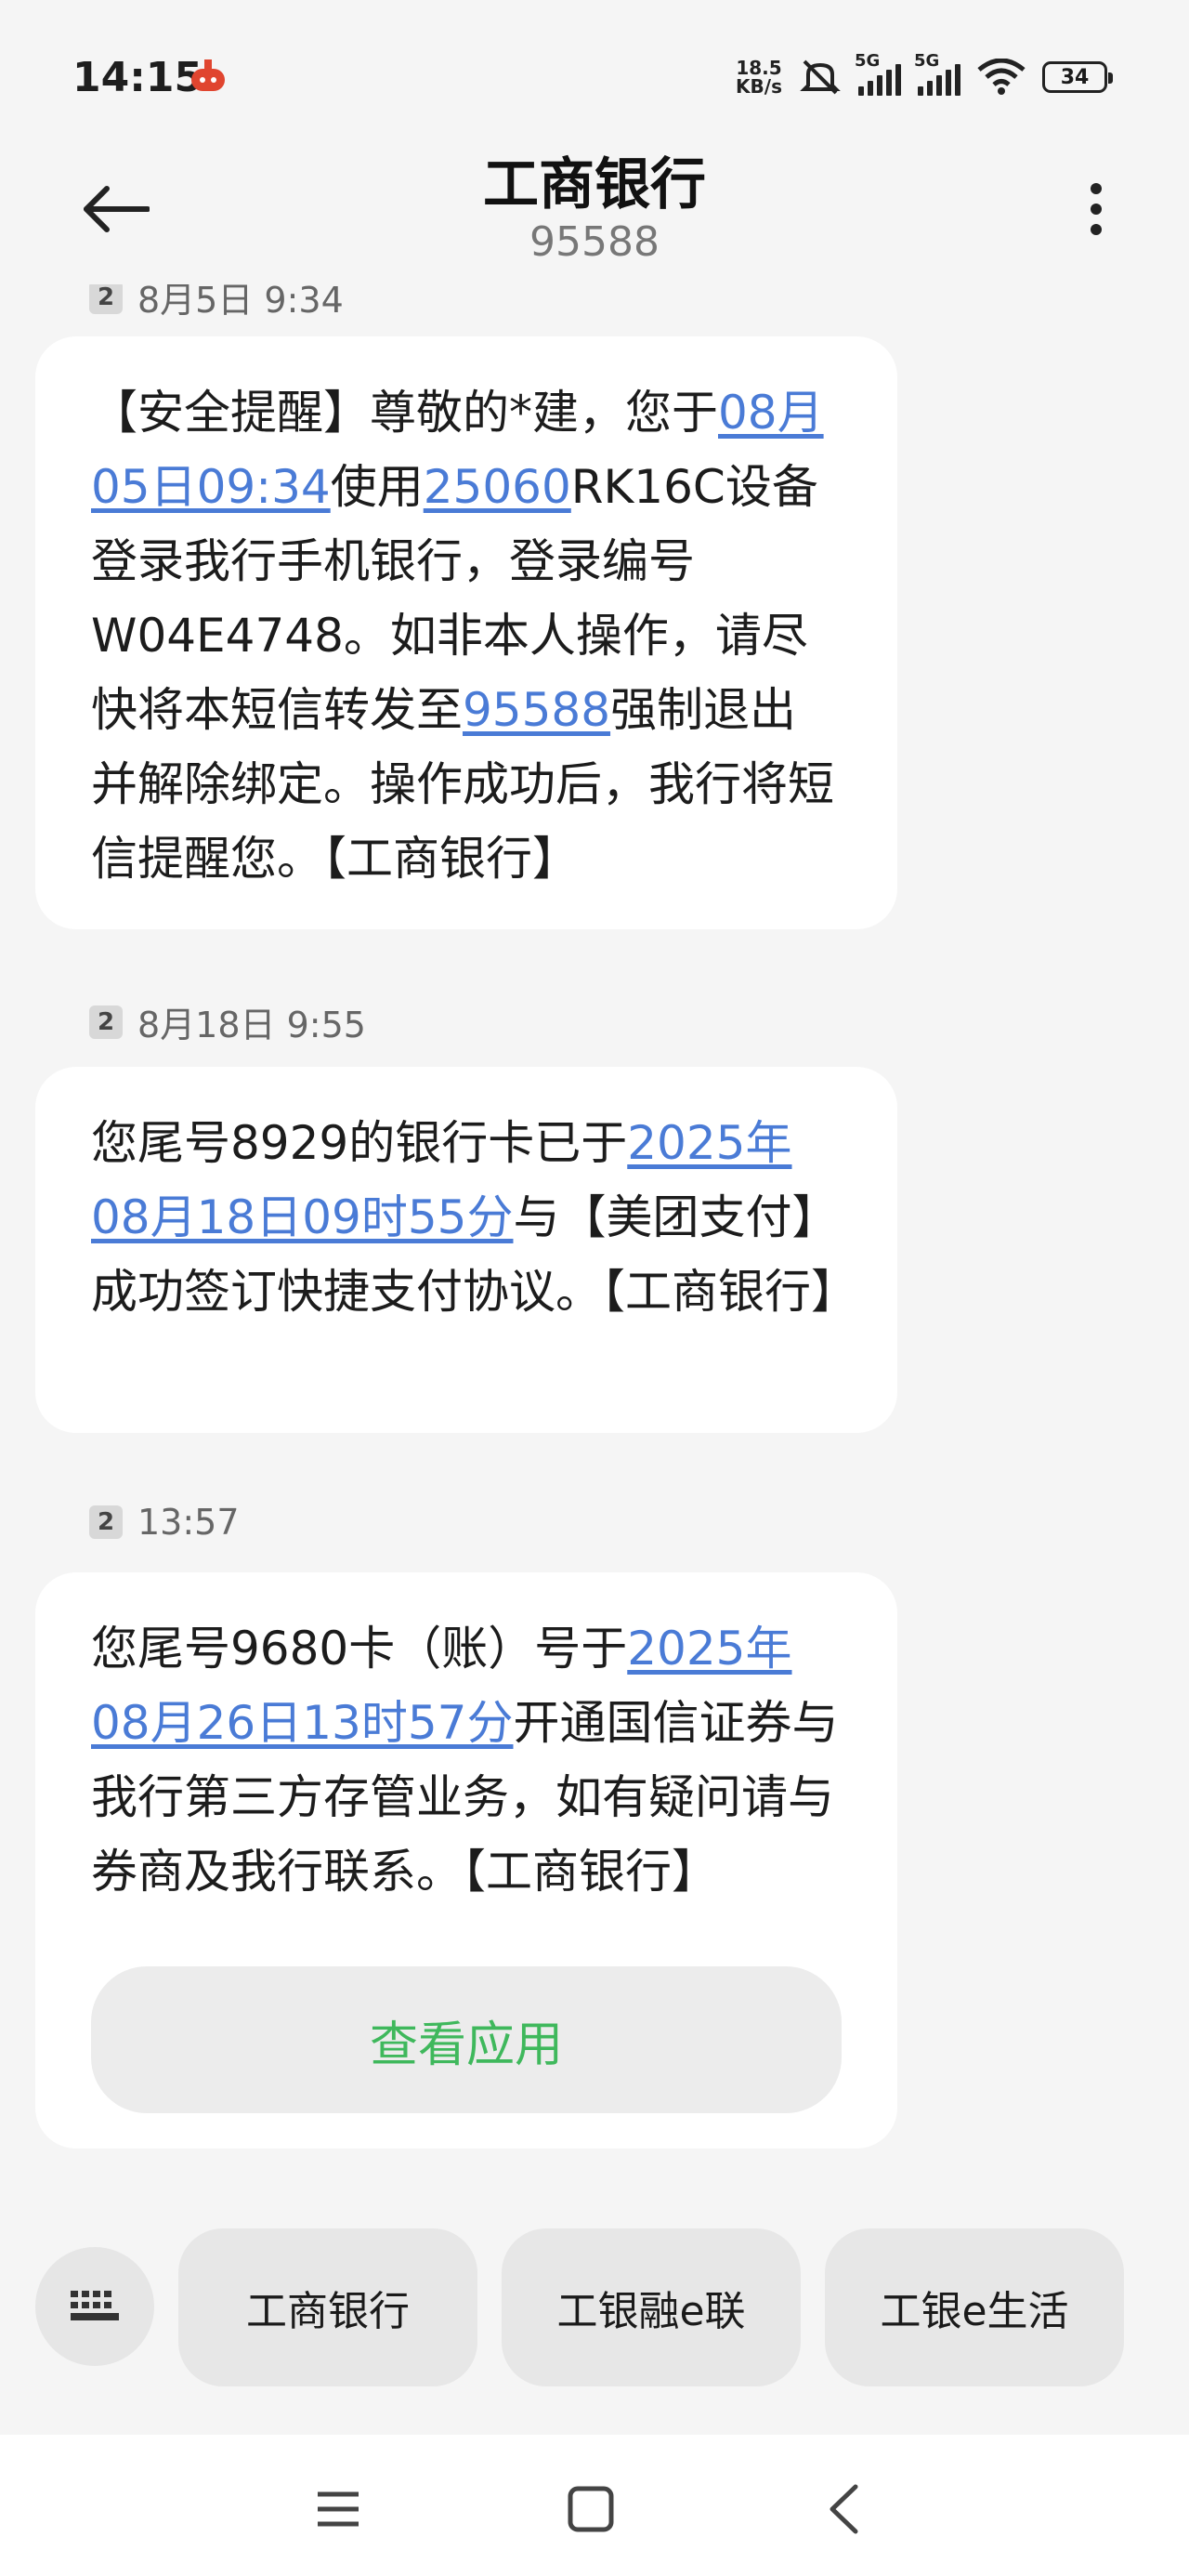  I want to click on status-time: 14:15, so click(137, 77).